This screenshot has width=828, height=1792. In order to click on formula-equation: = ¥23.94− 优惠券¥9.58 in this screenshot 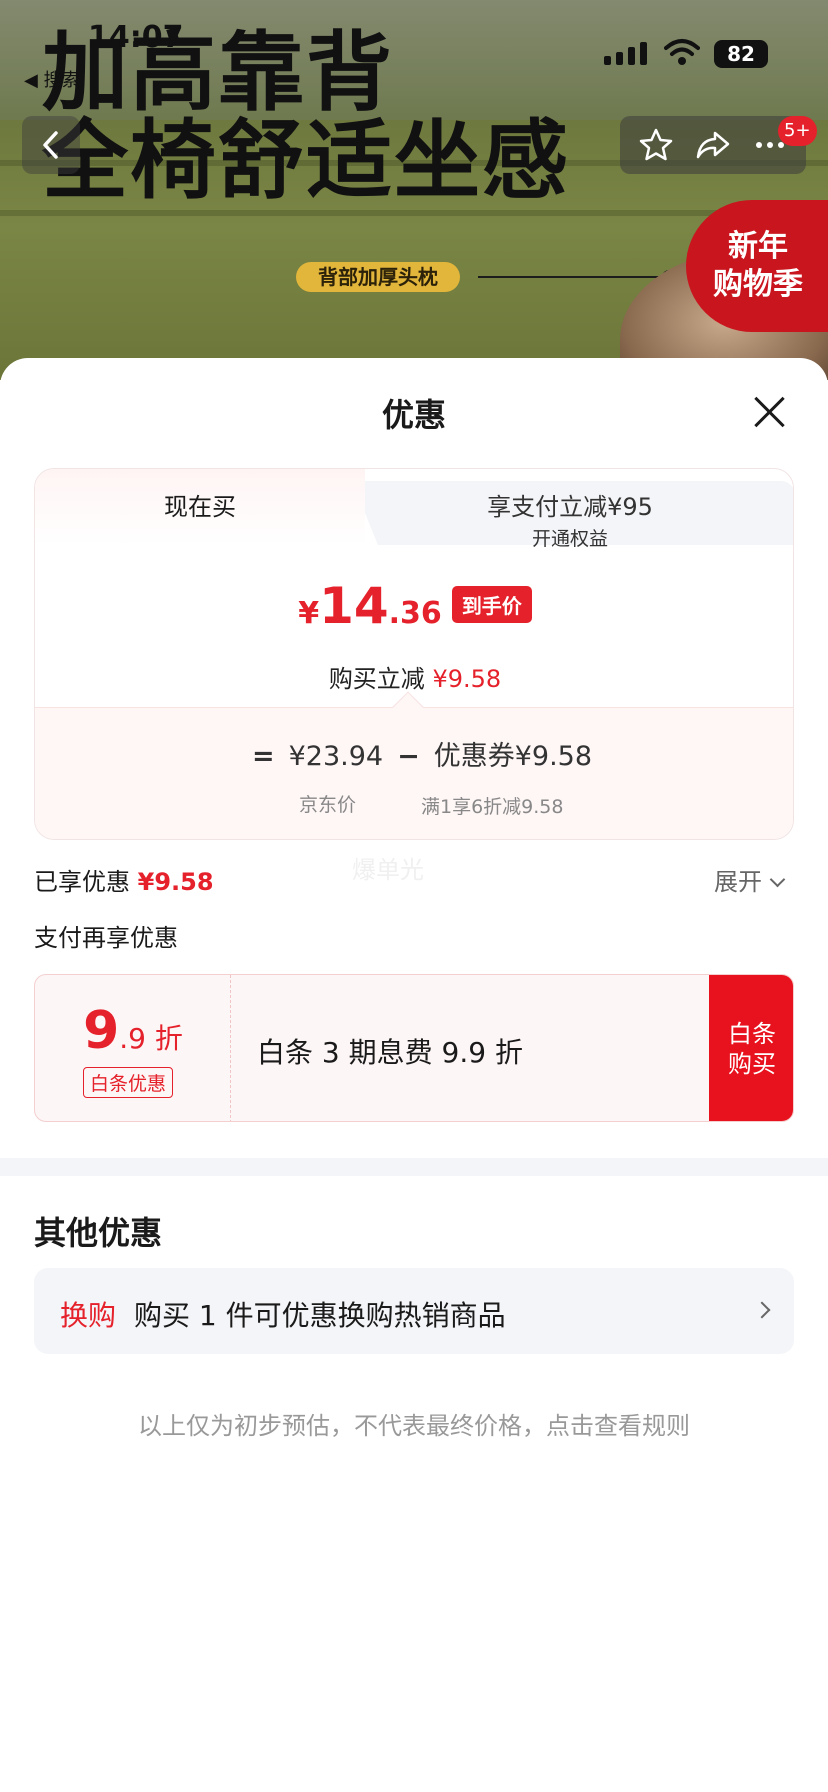, I will do `click(414, 753)`.